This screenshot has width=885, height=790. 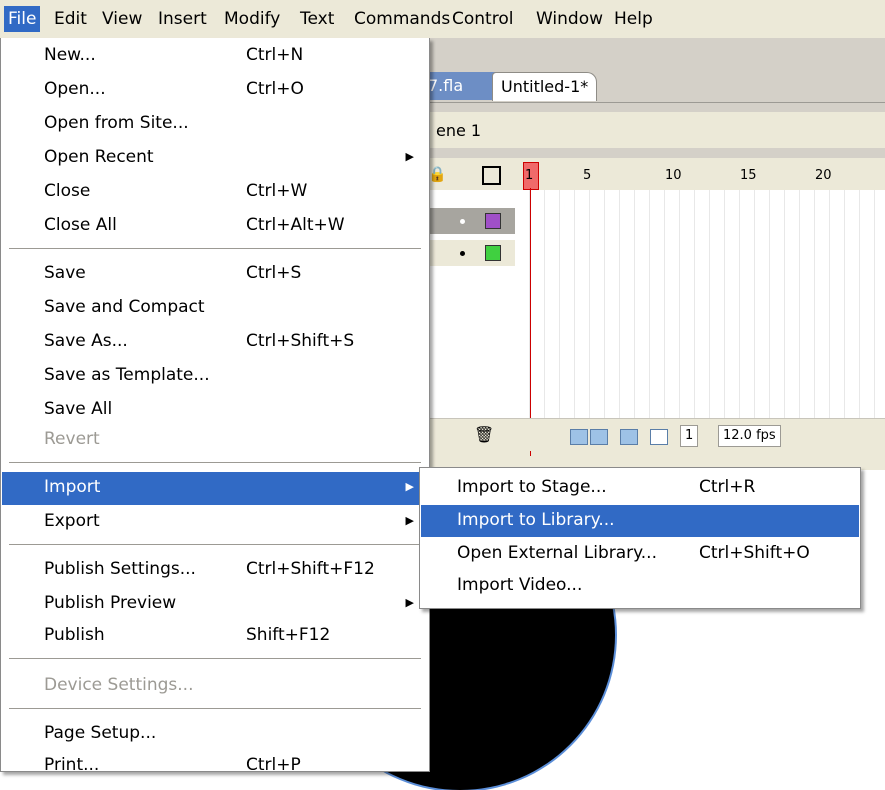 What do you see at coordinates (215, 488) in the screenshot?
I see `menu-item-import: Import ▶` at bounding box center [215, 488].